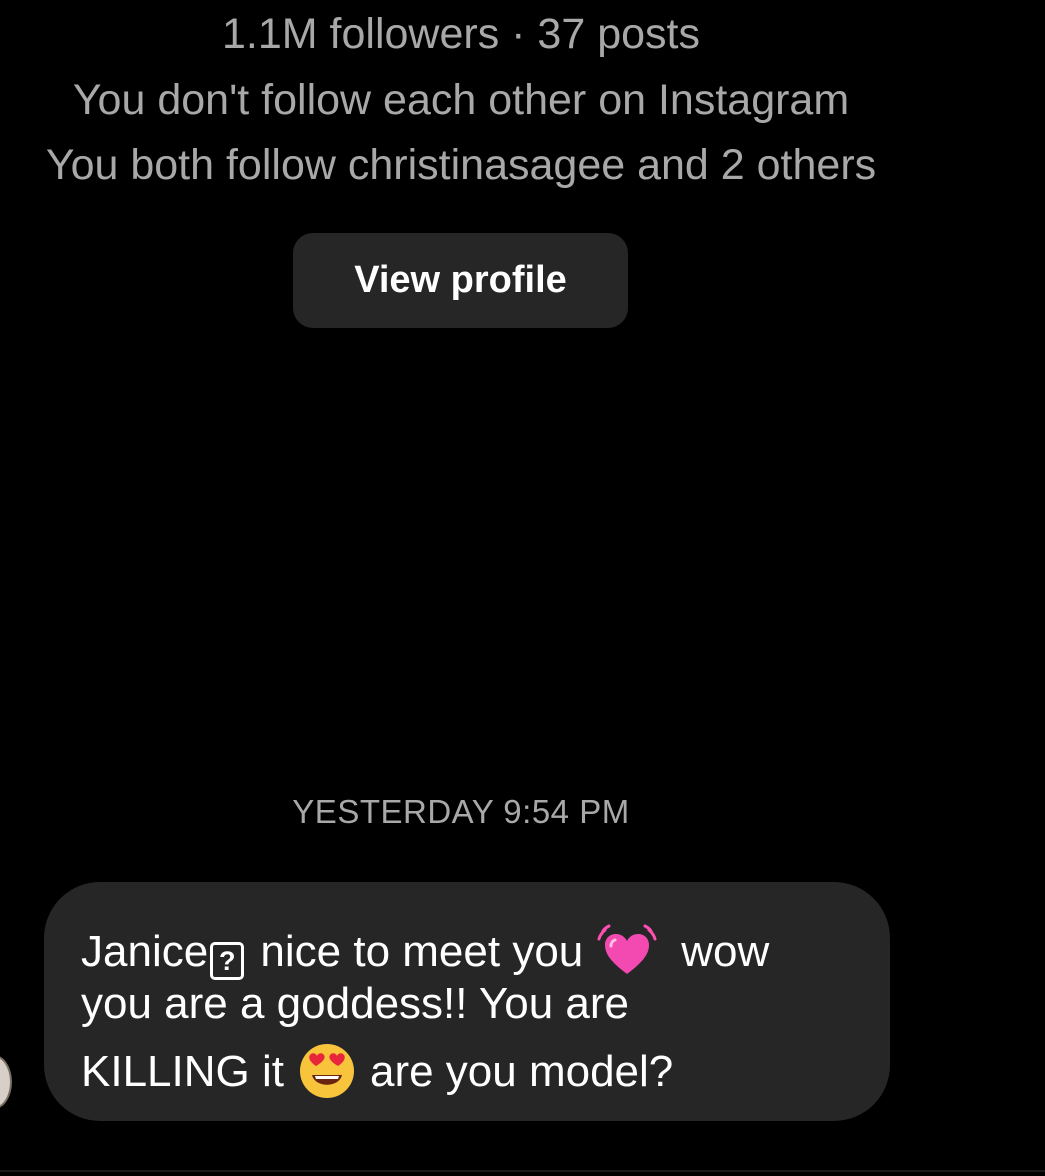 The width and height of the screenshot is (1045, 1176). I want to click on profile-stats: 1.1M followers · 37 posts, so click(461, 34).